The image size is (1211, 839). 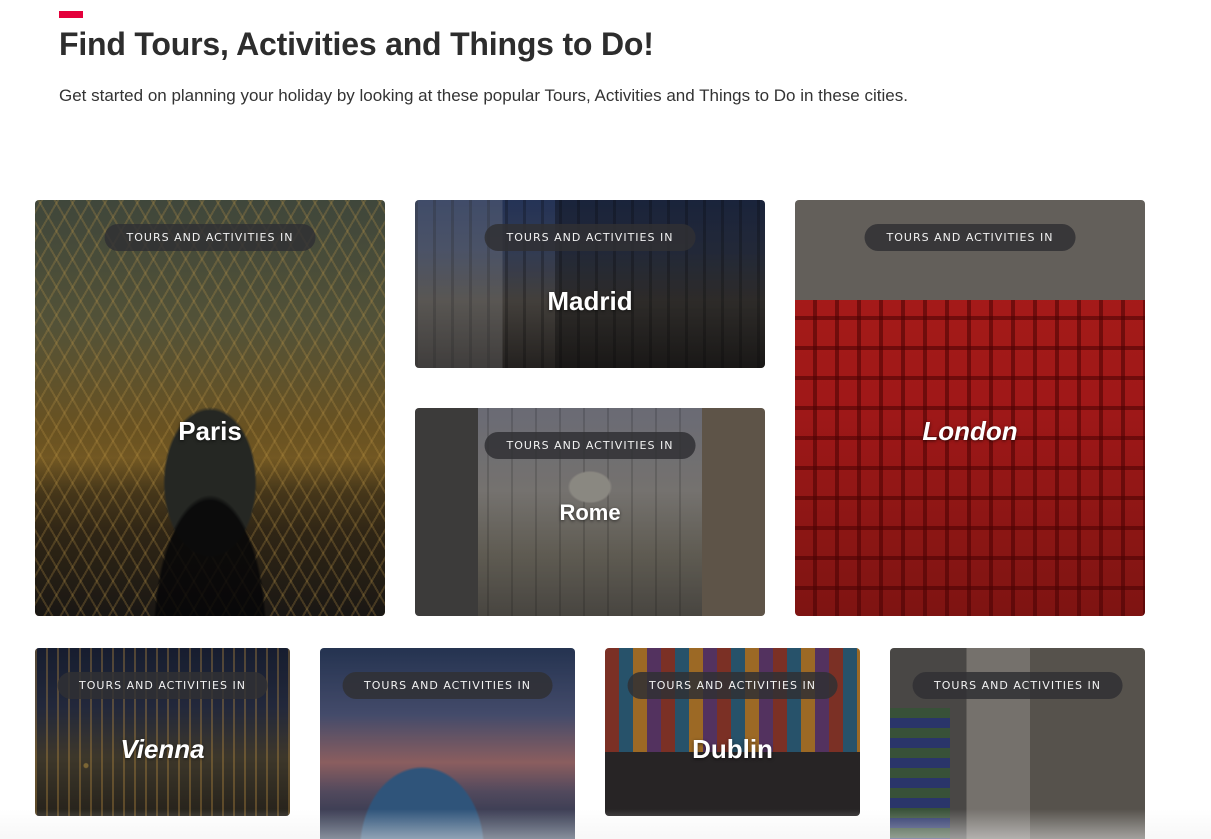 I want to click on page-title: Find Tours, Activities and Things to Do!, so click(x=356, y=44).